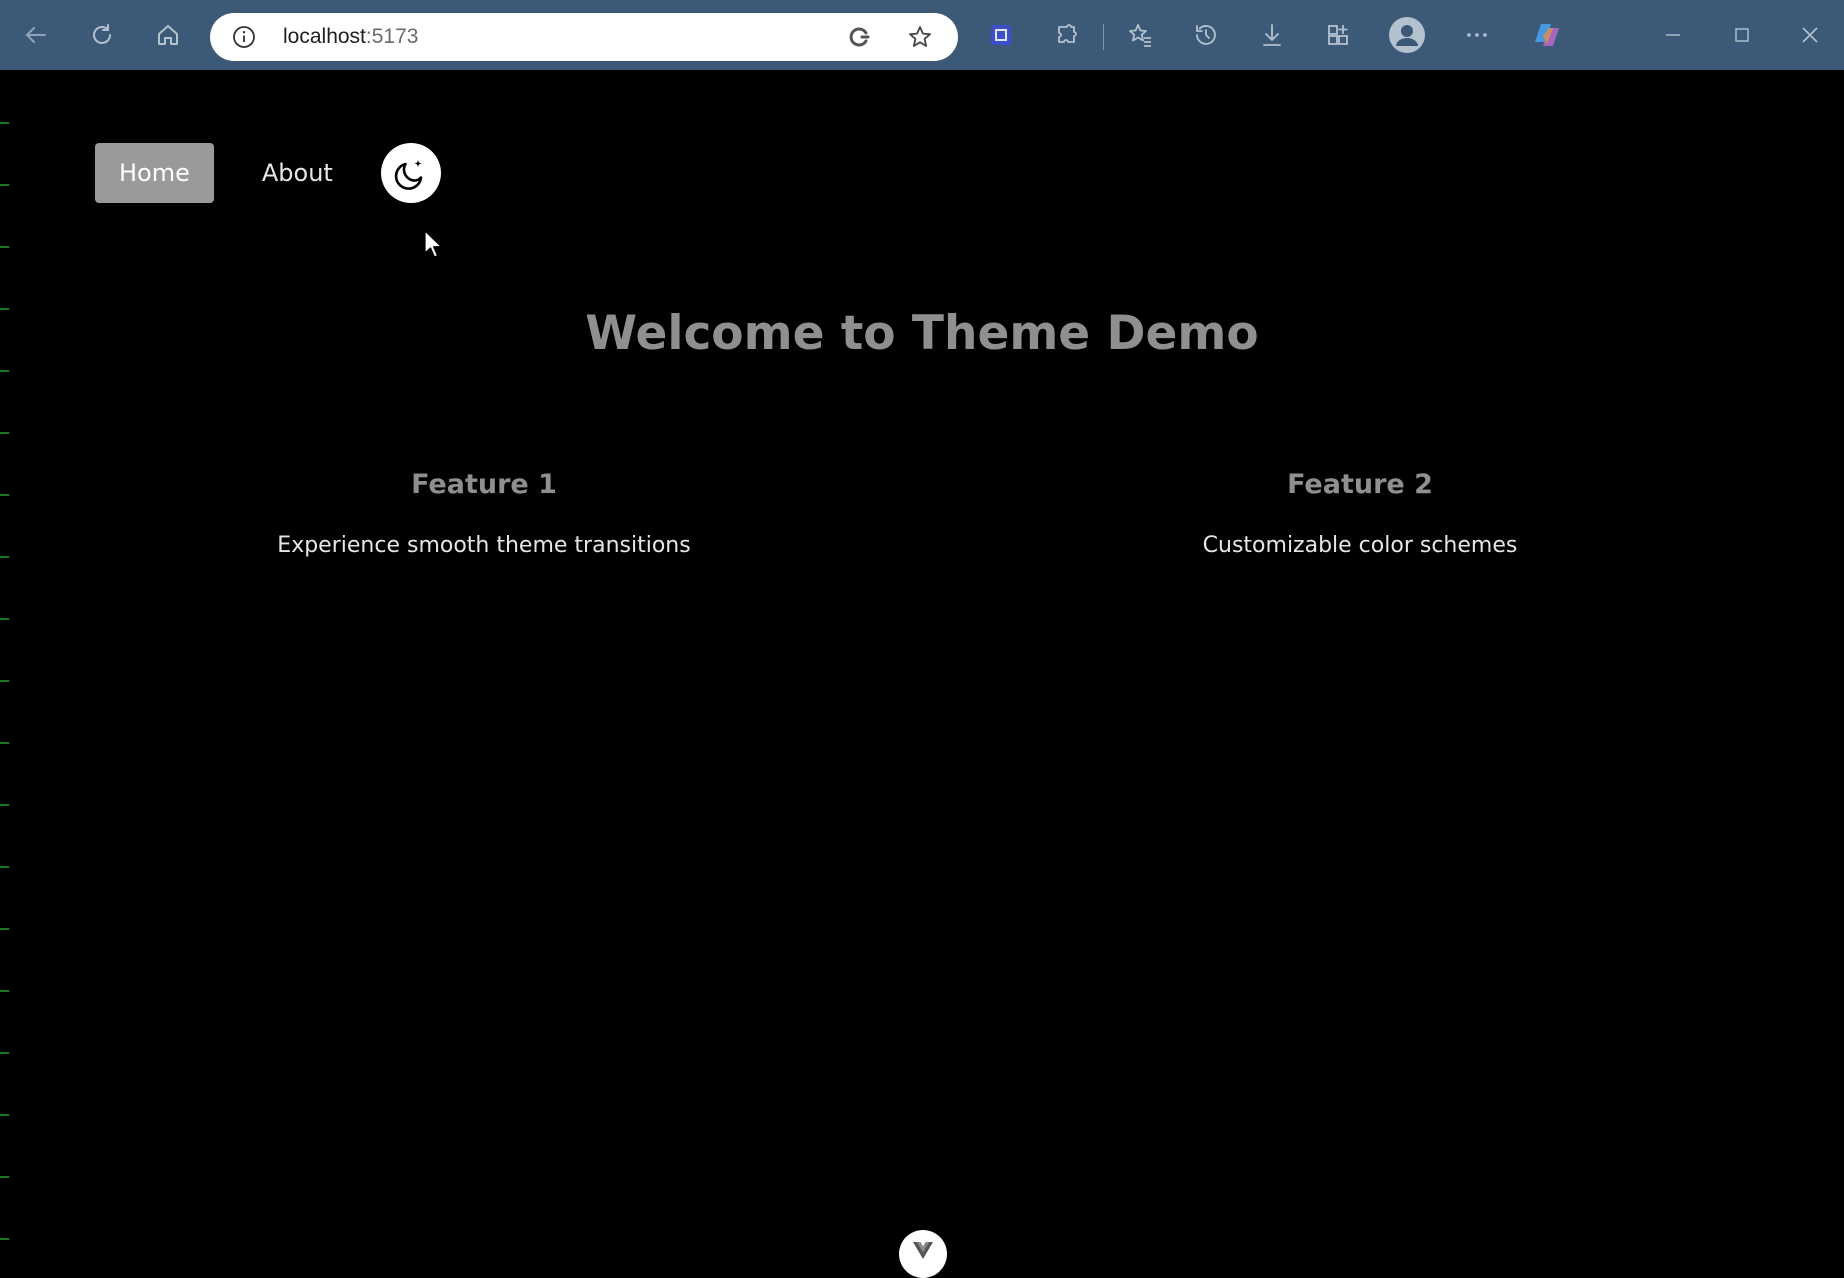 This screenshot has width=1844, height=1278. Describe the element at coordinates (584, 37) in the screenshot. I see `address-bar: localhost:5173` at that location.